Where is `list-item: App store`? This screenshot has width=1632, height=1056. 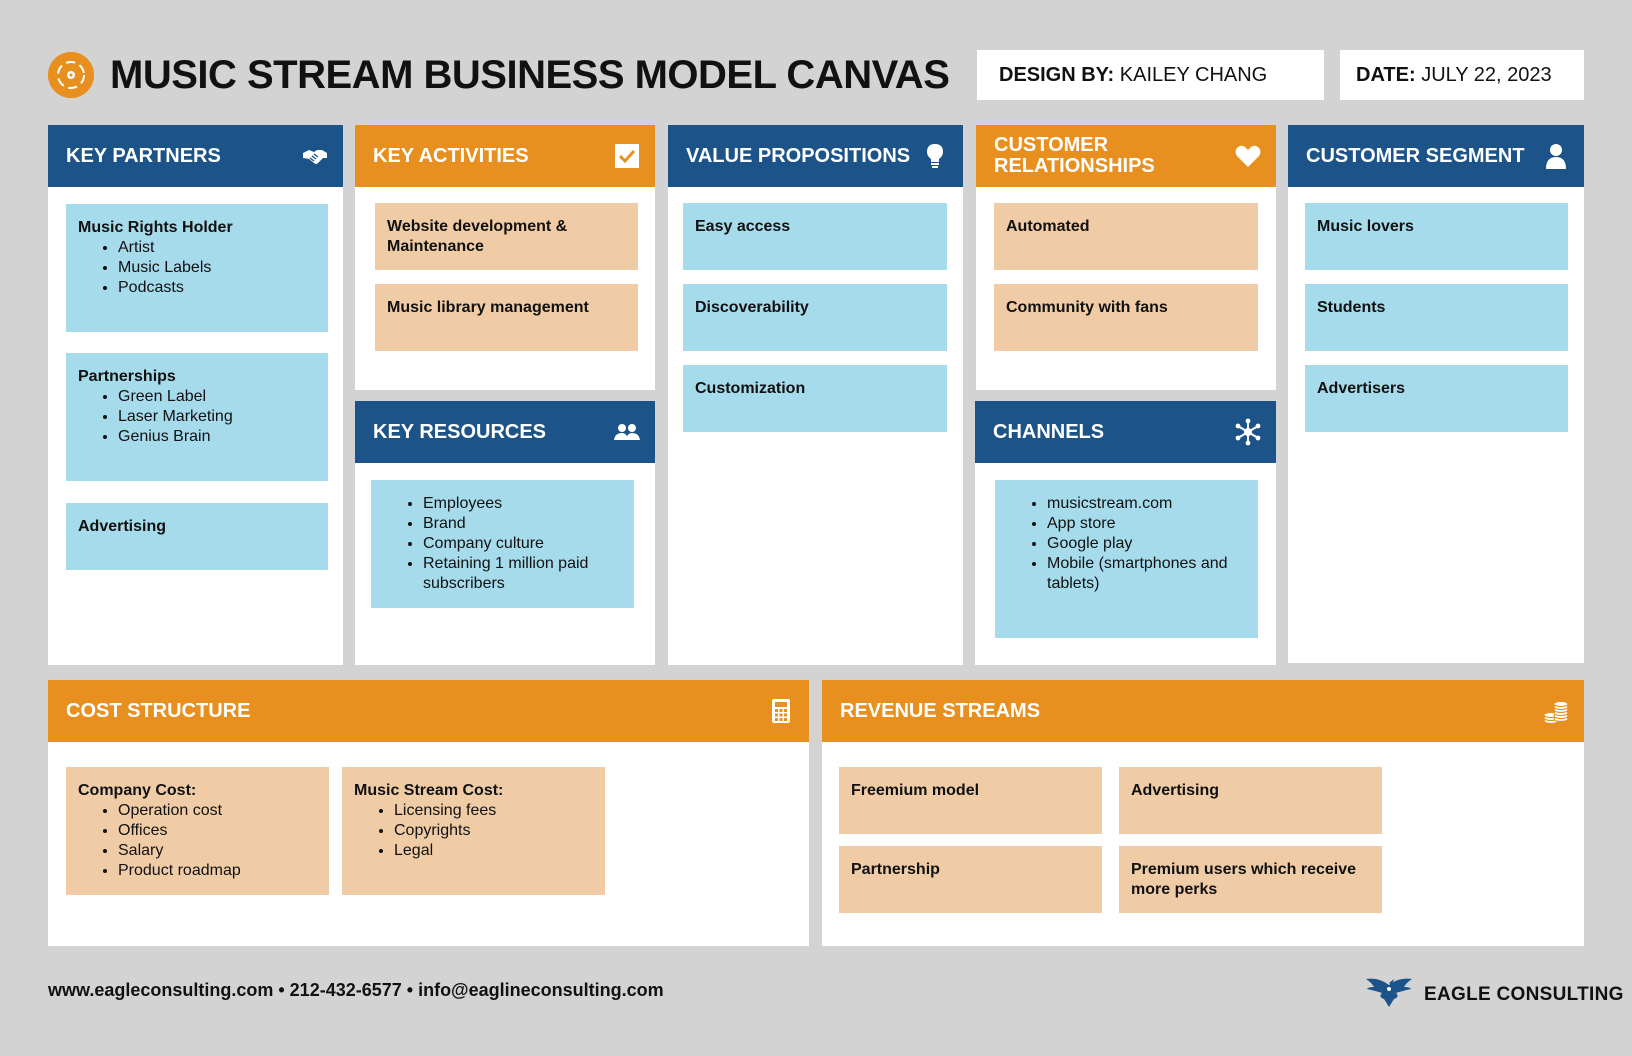
list-item: App store is located at coordinates (1146, 524).